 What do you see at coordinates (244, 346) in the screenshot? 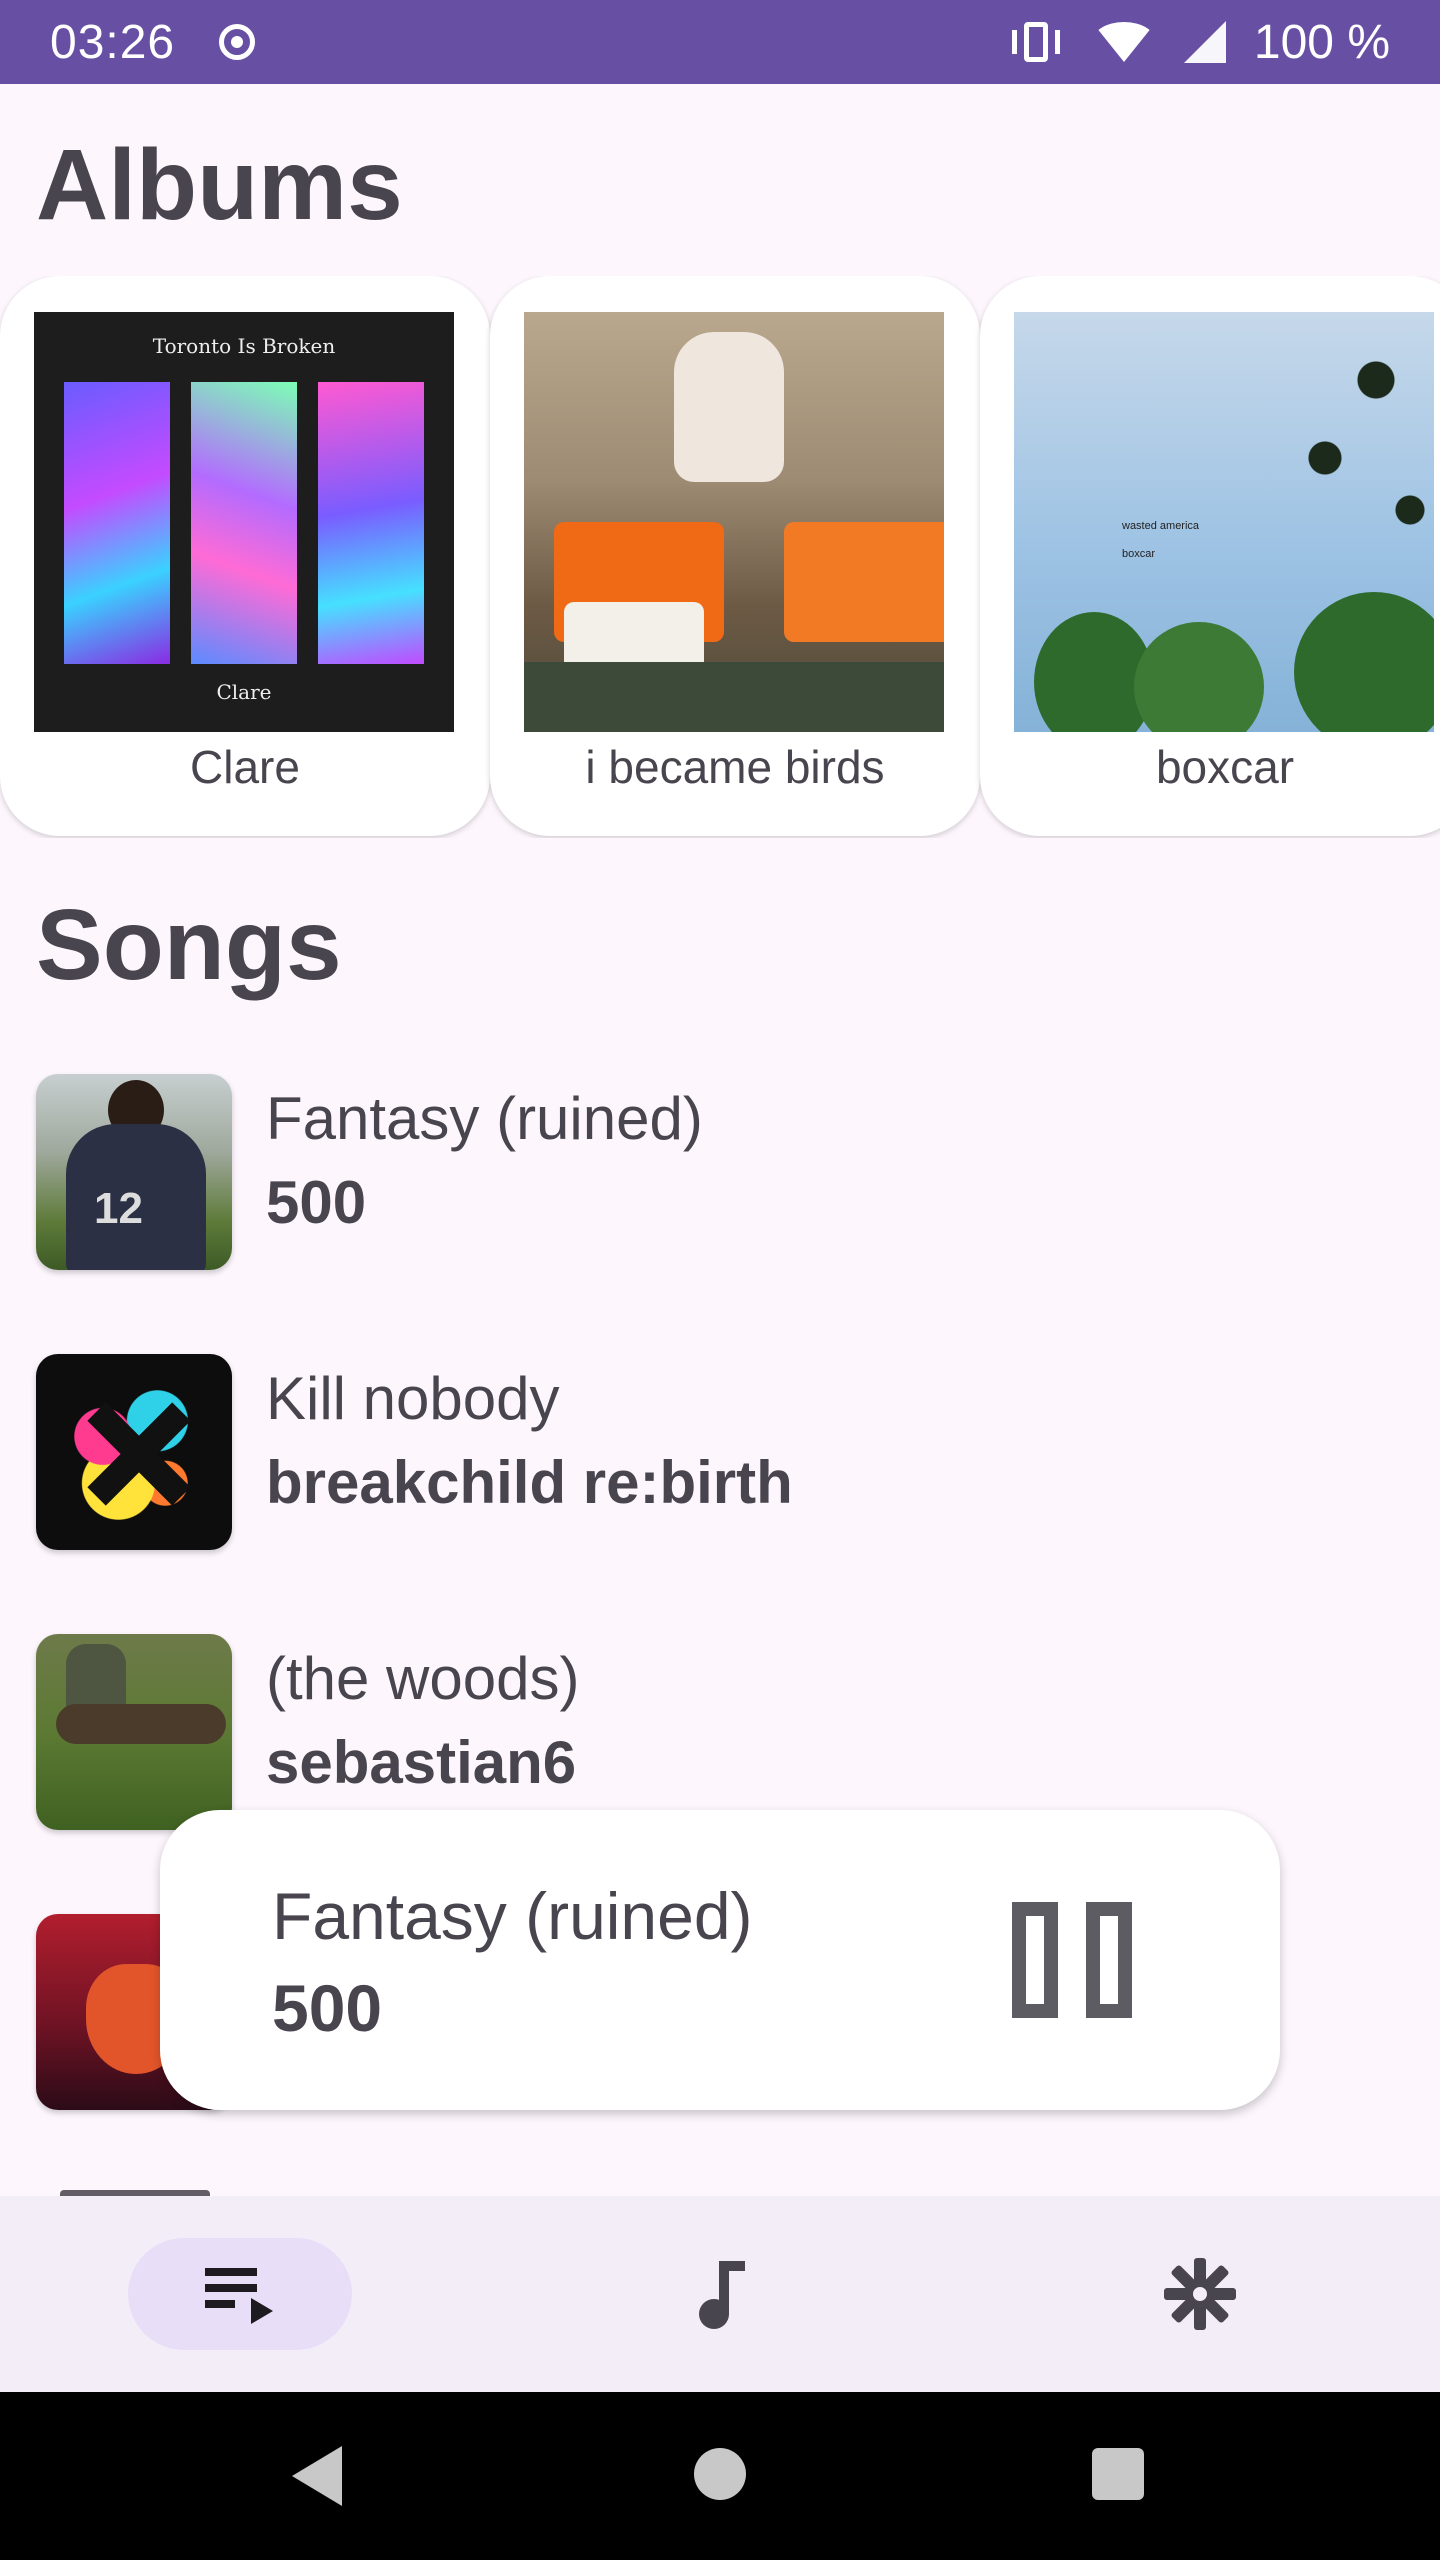
I see `album-art-text: Toronto Is Broken` at bounding box center [244, 346].